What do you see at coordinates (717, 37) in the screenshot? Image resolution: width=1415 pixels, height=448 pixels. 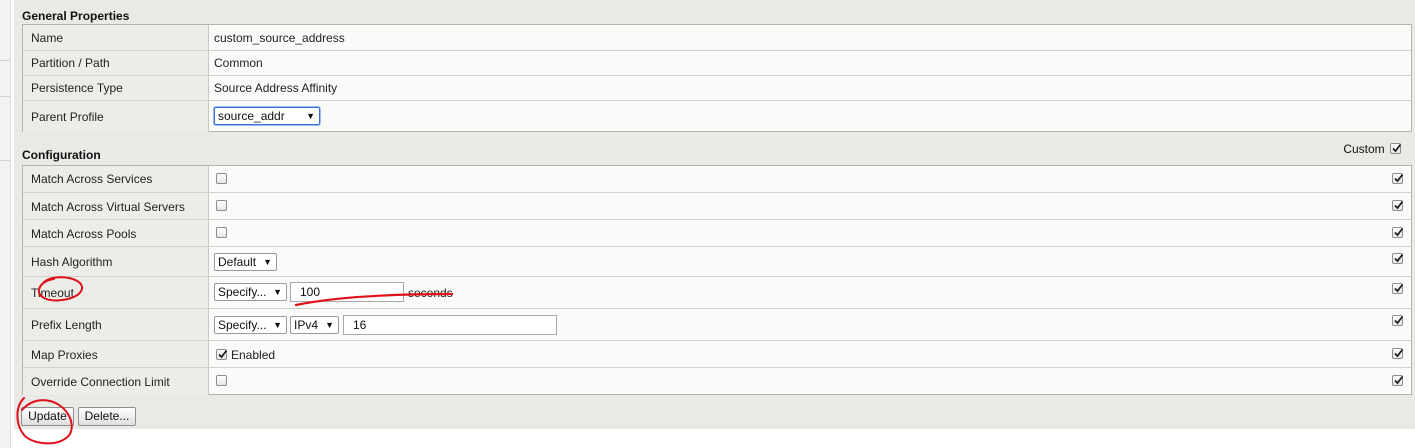 I see `table-row: Name custom_source_address` at bounding box center [717, 37].